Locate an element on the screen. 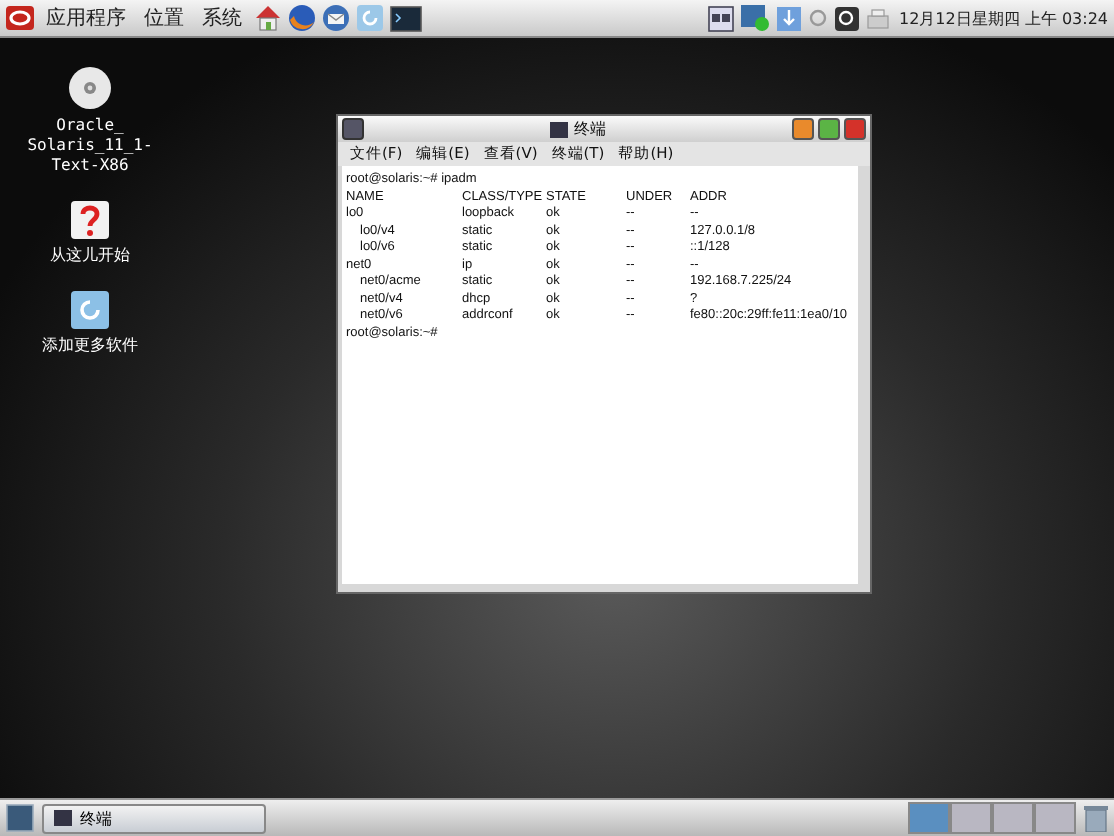 The height and width of the screenshot is (836, 1114). desktop-icon-label: 添加更多软件 is located at coordinates (90, 346).